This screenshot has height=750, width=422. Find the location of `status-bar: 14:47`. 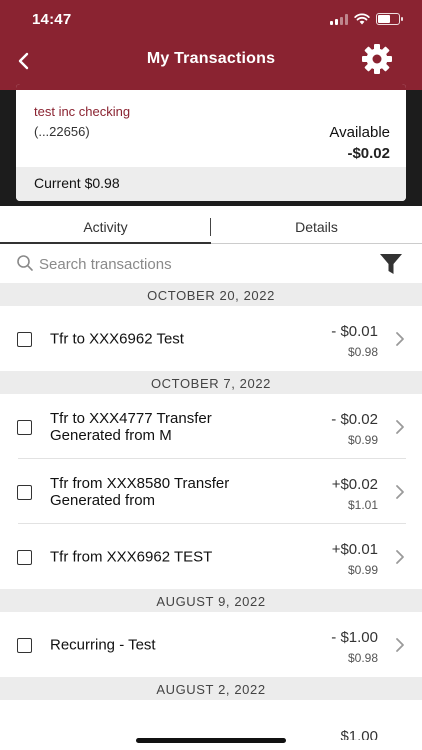

status-bar: 14:47 is located at coordinates (211, 20).